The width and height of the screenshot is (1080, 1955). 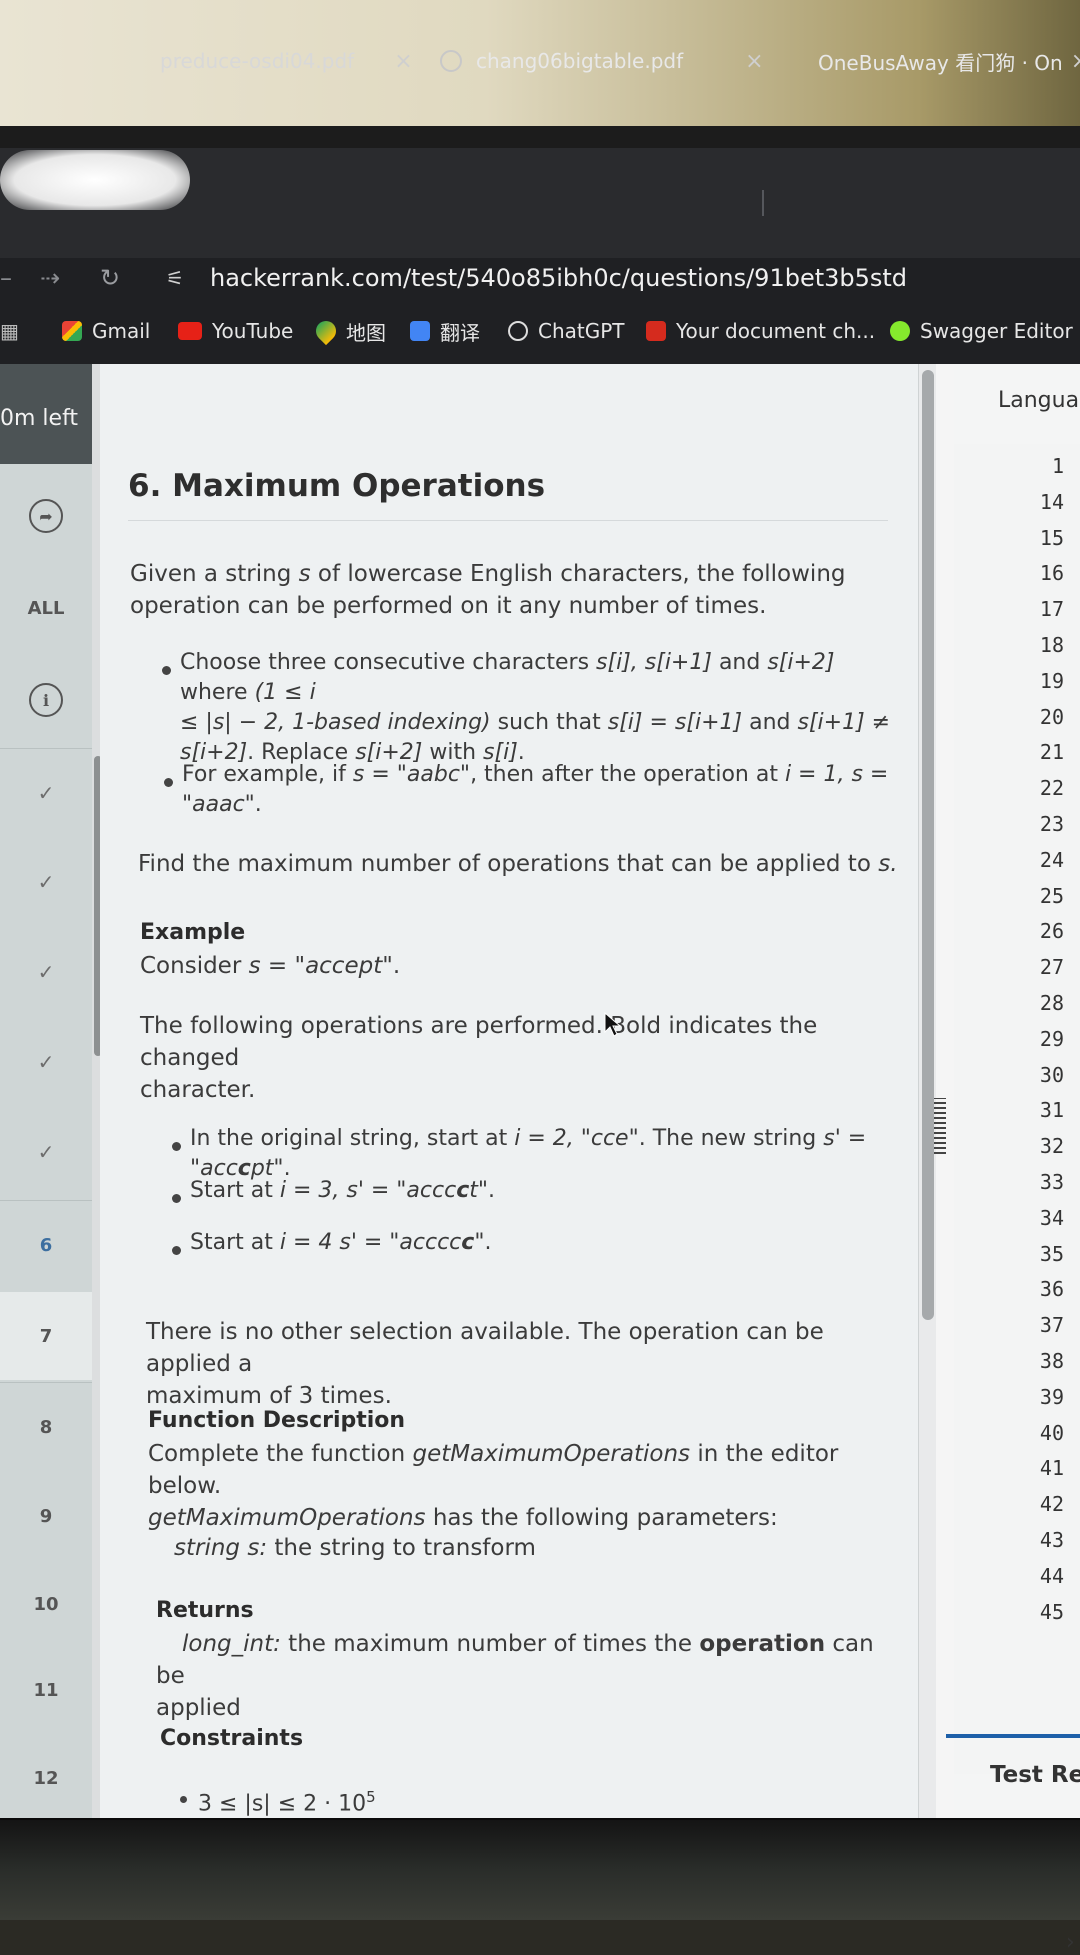 What do you see at coordinates (46, 792) in the screenshot?
I see `question-1-item: ✓` at bounding box center [46, 792].